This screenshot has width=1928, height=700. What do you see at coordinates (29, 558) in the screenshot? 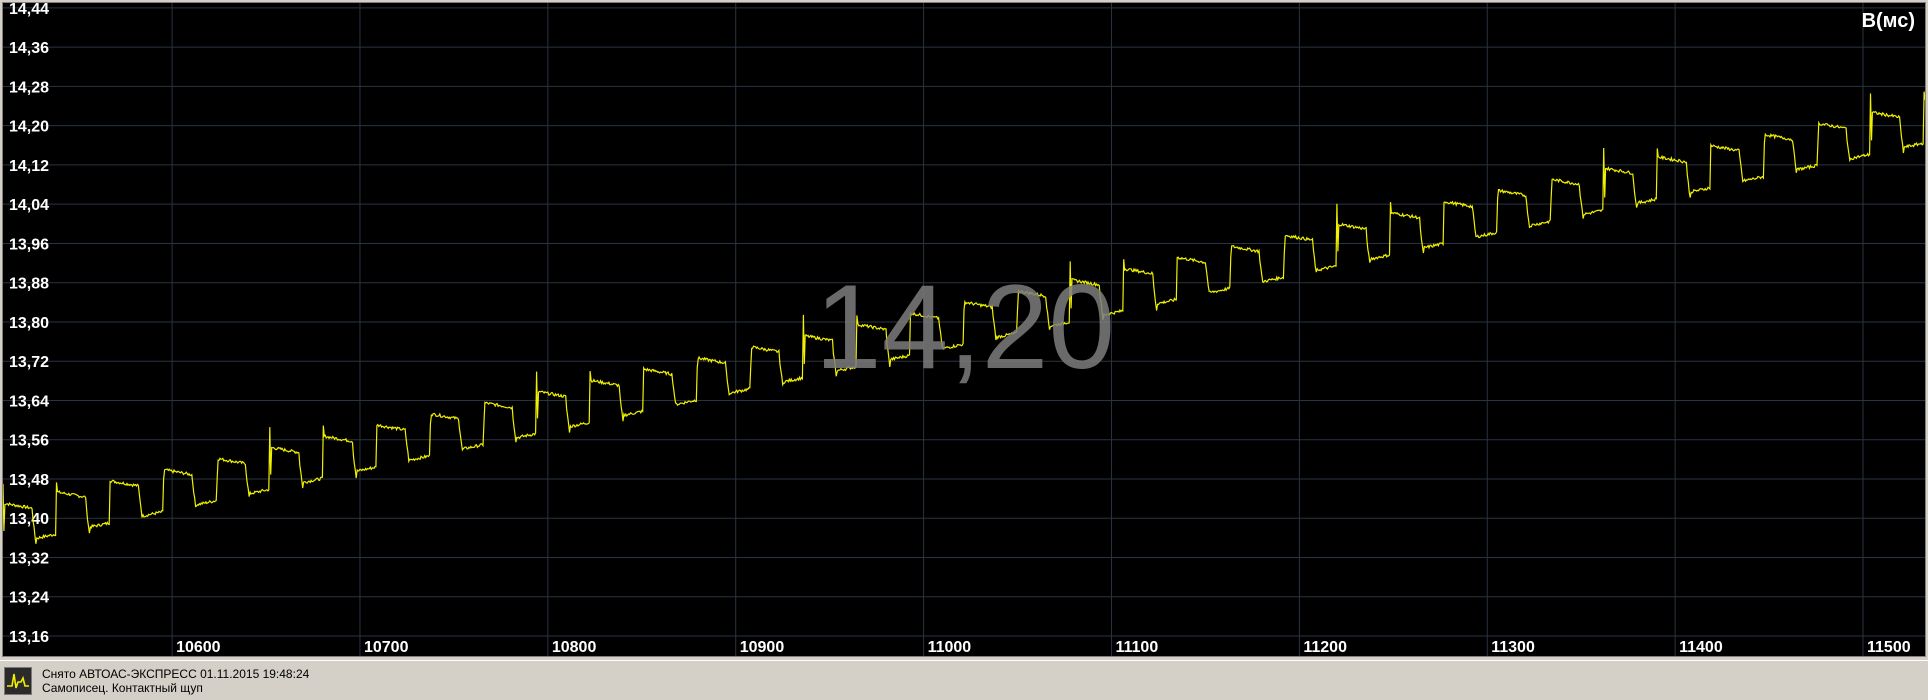
I see `y-tick-label: 13,32` at bounding box center [29, 558].